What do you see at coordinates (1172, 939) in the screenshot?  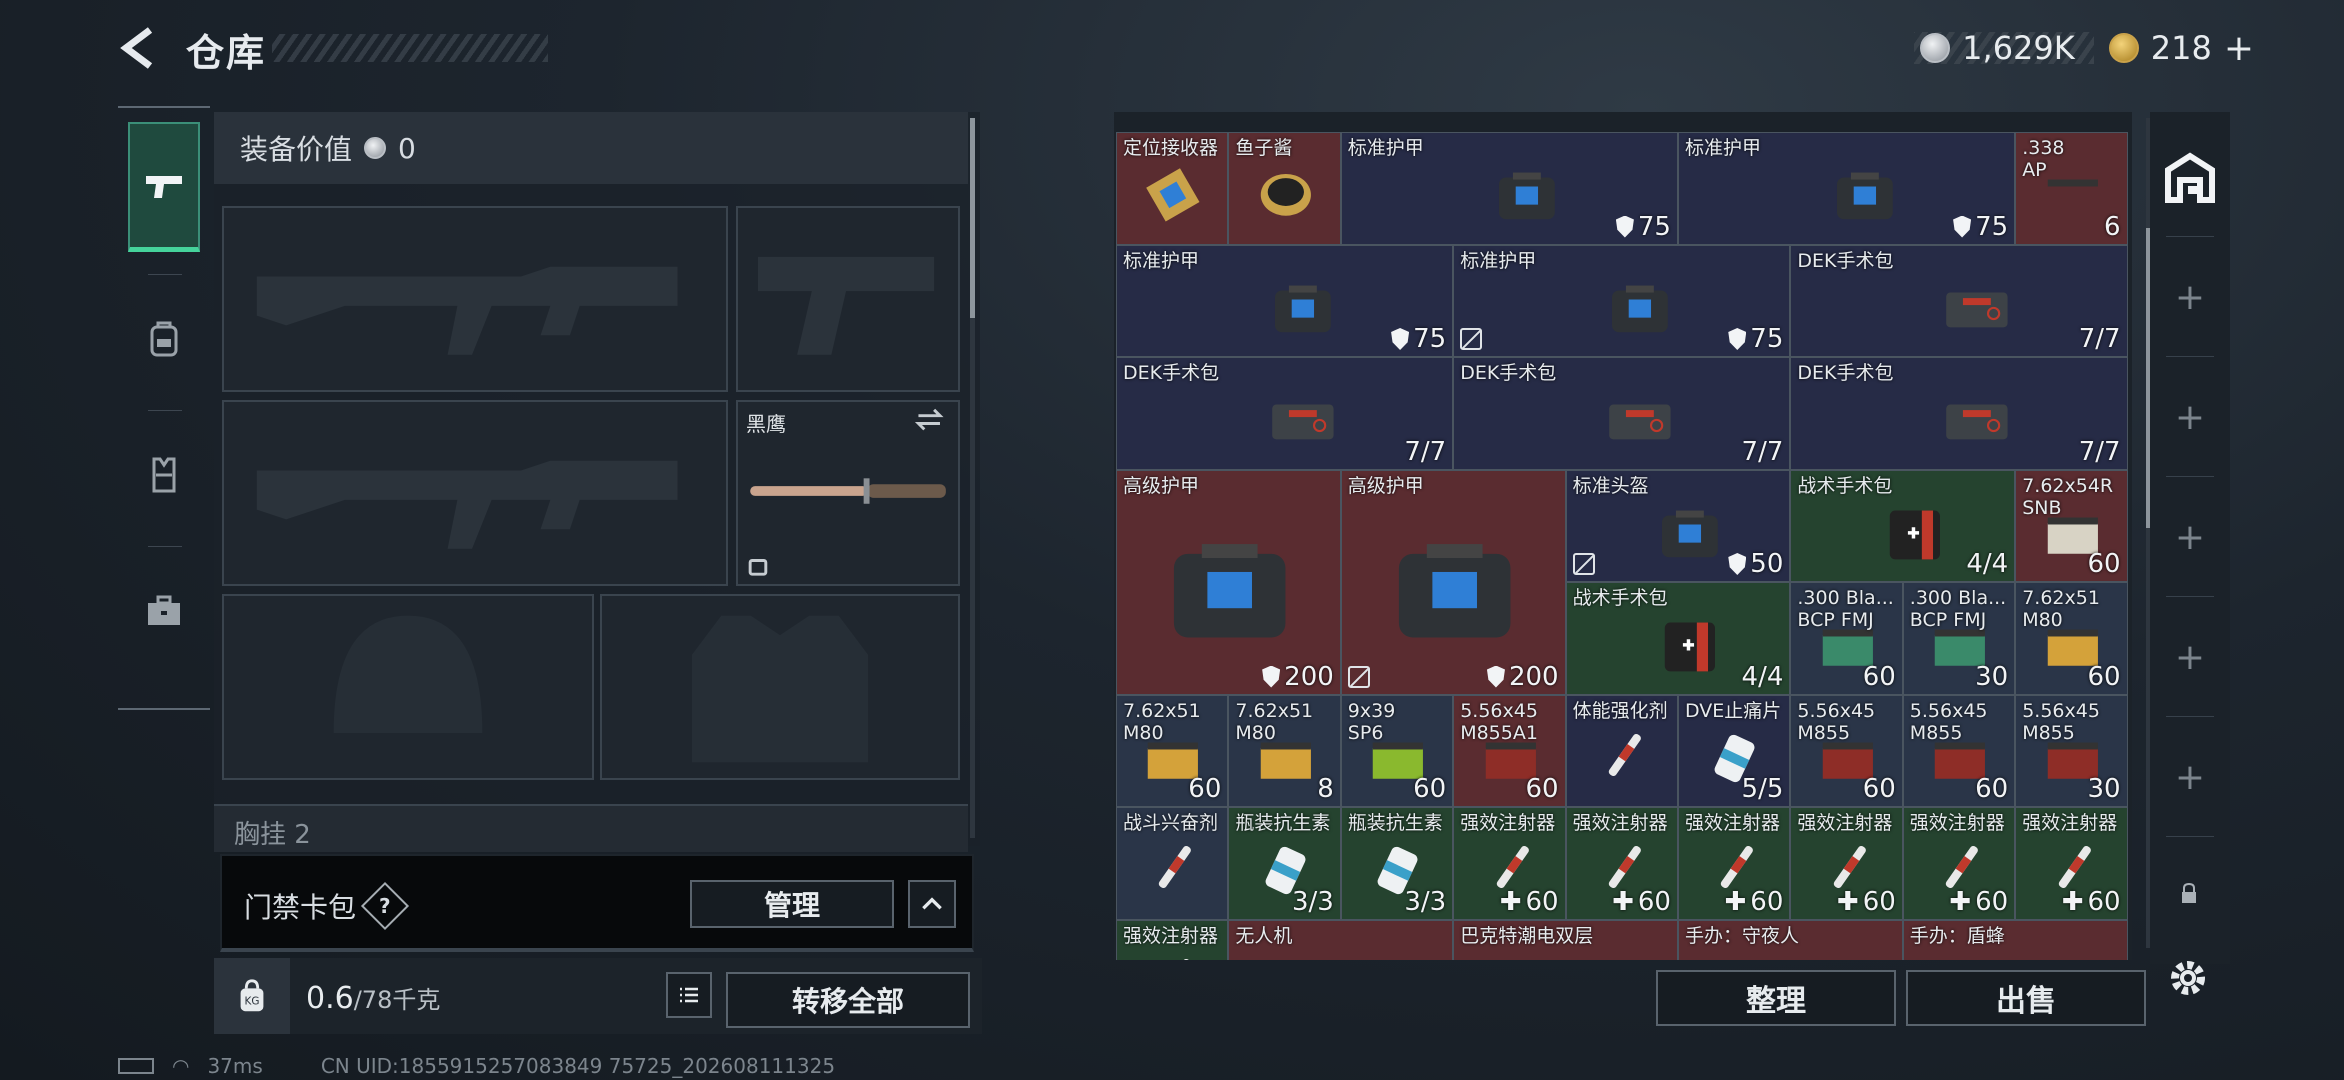 I see `inventory-item: 强效注射器` at bounding box center [1172, 939].